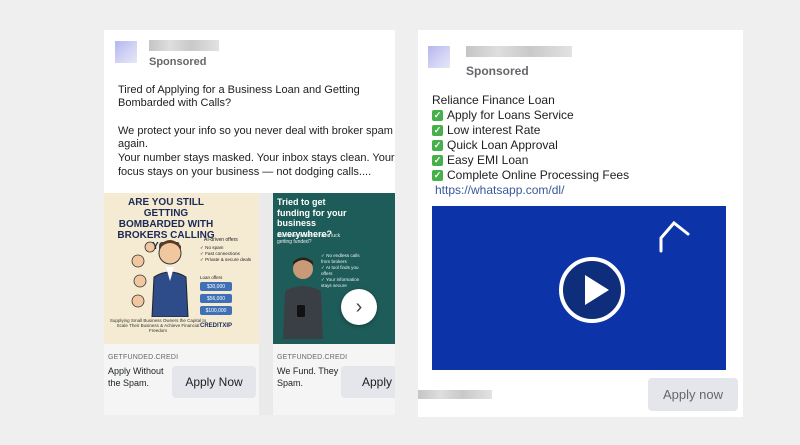 Image resolution: width=800 pixels, height=445 pixels. What do you see at coordinates (493, 100) in the screenshot?
I see `ad-title: Reliance Finance Loan` at bounding box center [493, 100].